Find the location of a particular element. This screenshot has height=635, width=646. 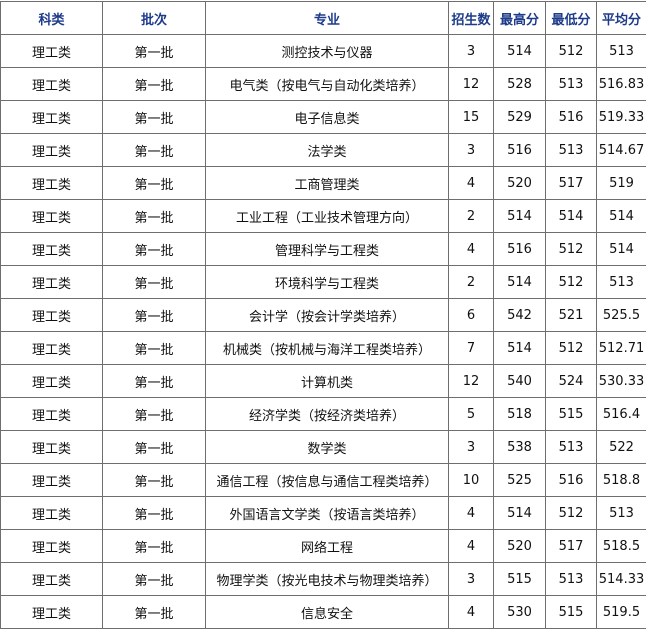

cell-min-score: 521 is located at coordinates (571, 315).